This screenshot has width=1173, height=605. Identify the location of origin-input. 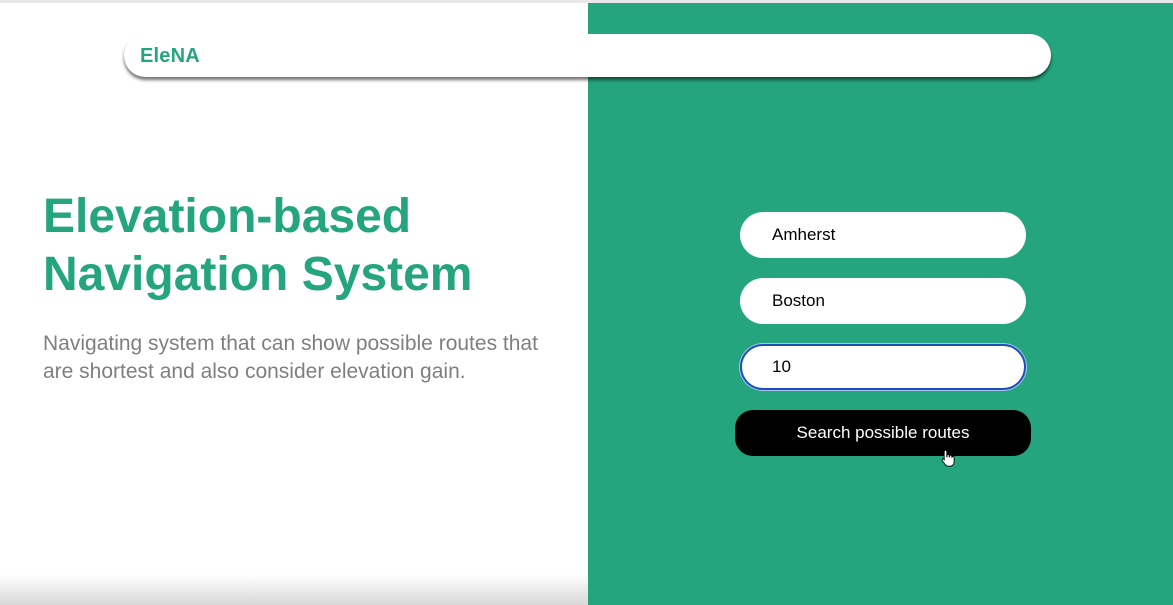
(883, 235).